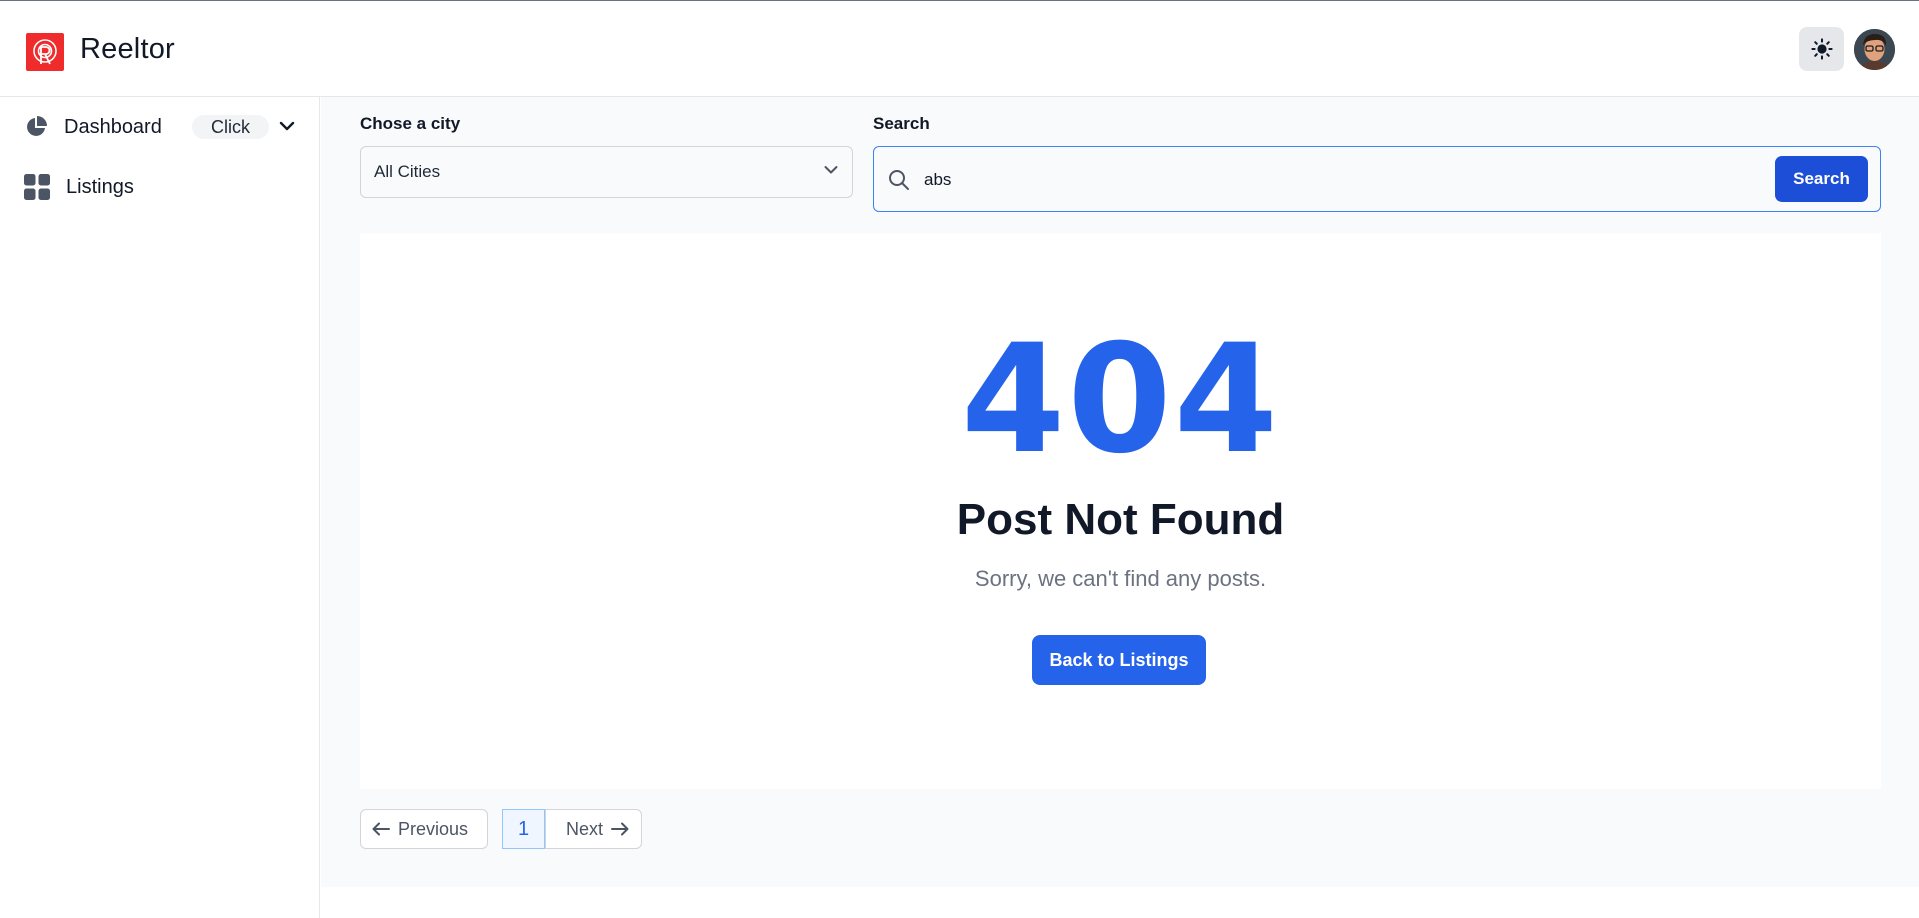 This screenshot has width=1919, height=918. I want to click on error-code: 404, so click(1120, 400).